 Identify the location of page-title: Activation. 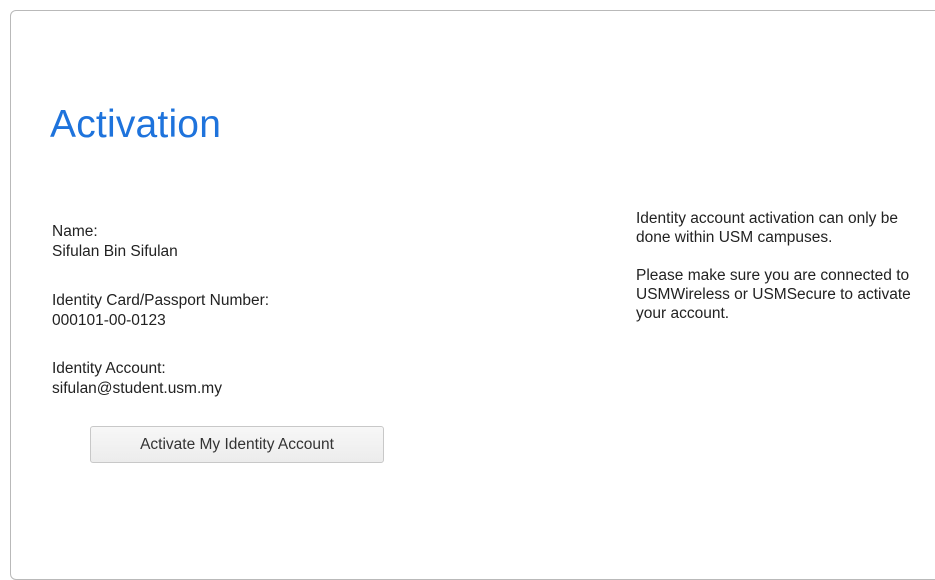
(136, 124).